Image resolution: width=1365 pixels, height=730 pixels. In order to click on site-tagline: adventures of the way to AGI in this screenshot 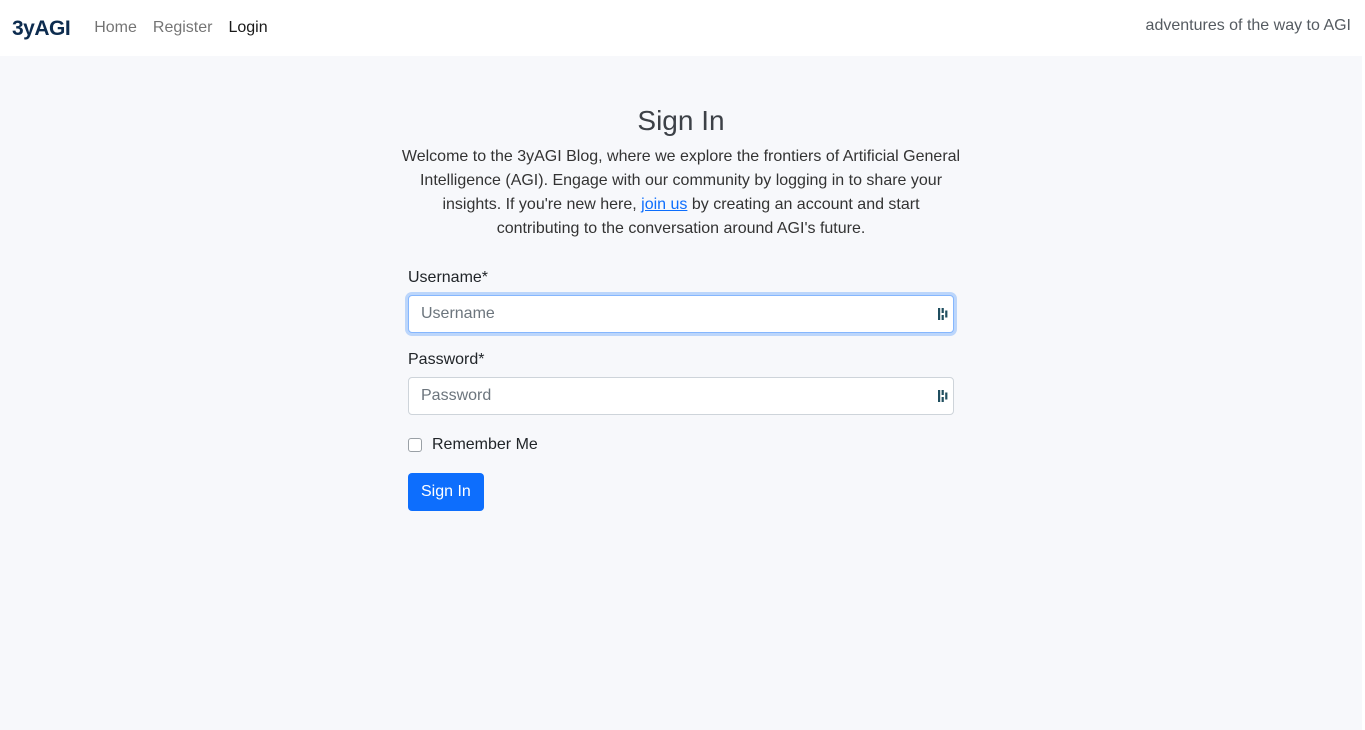, I will do `click(1248, 25)`.